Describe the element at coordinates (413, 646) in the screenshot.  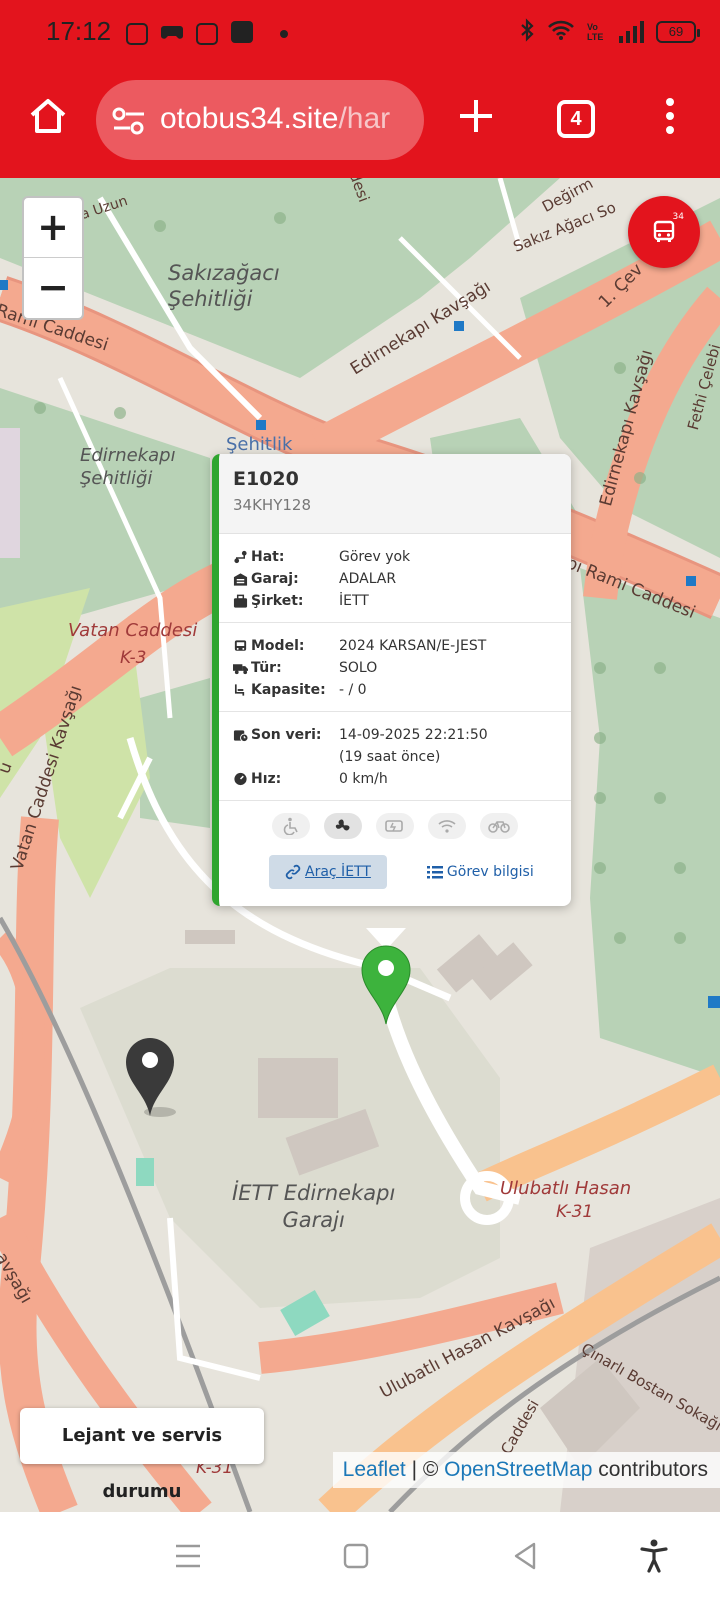
I see `info-value: 2024 KARSAN/E-JEST` at that location.